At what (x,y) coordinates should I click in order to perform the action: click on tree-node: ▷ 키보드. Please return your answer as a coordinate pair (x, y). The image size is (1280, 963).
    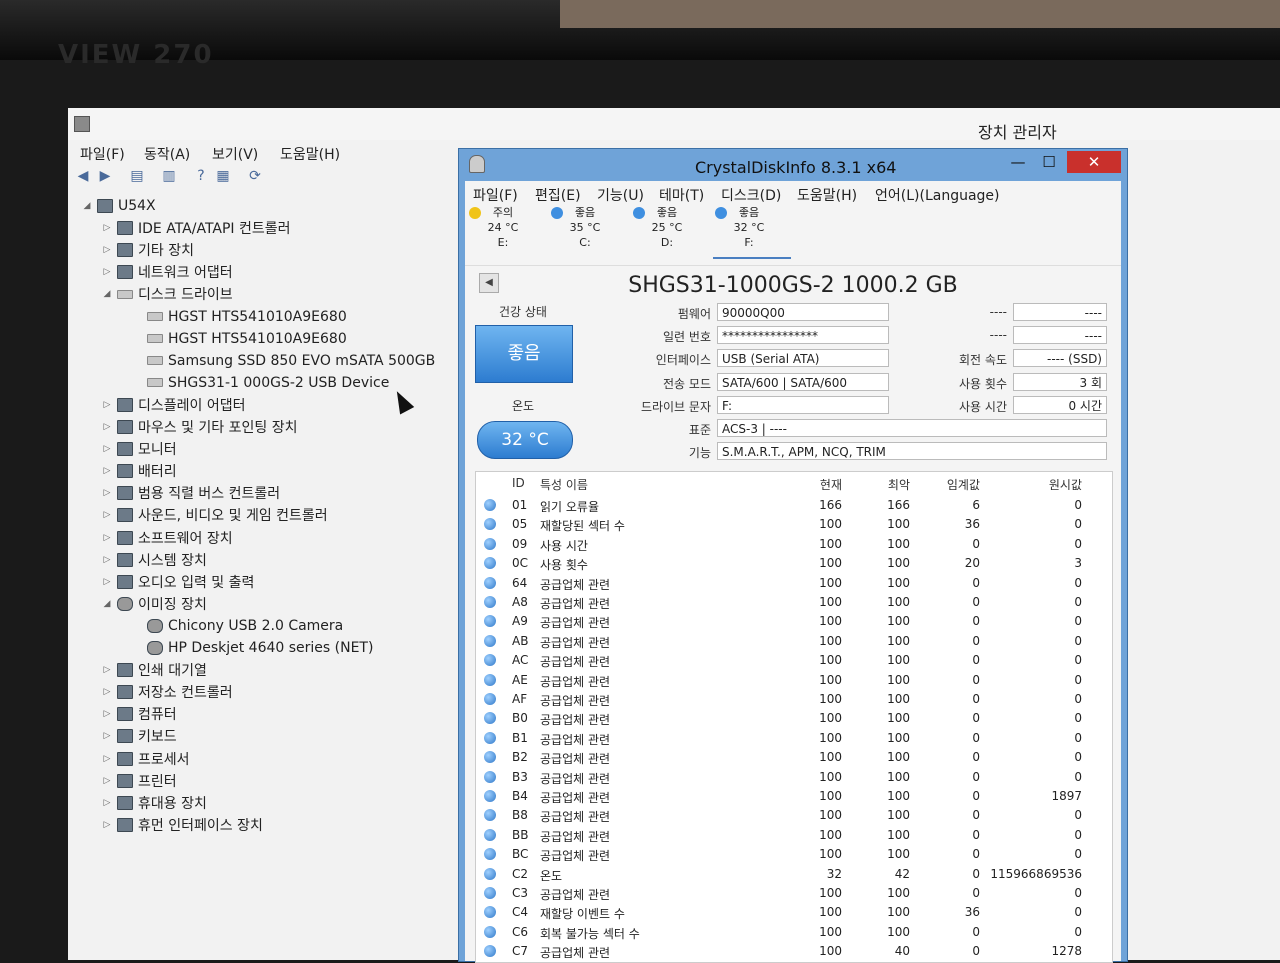
    Looking at the image, I should click on (139, 736).